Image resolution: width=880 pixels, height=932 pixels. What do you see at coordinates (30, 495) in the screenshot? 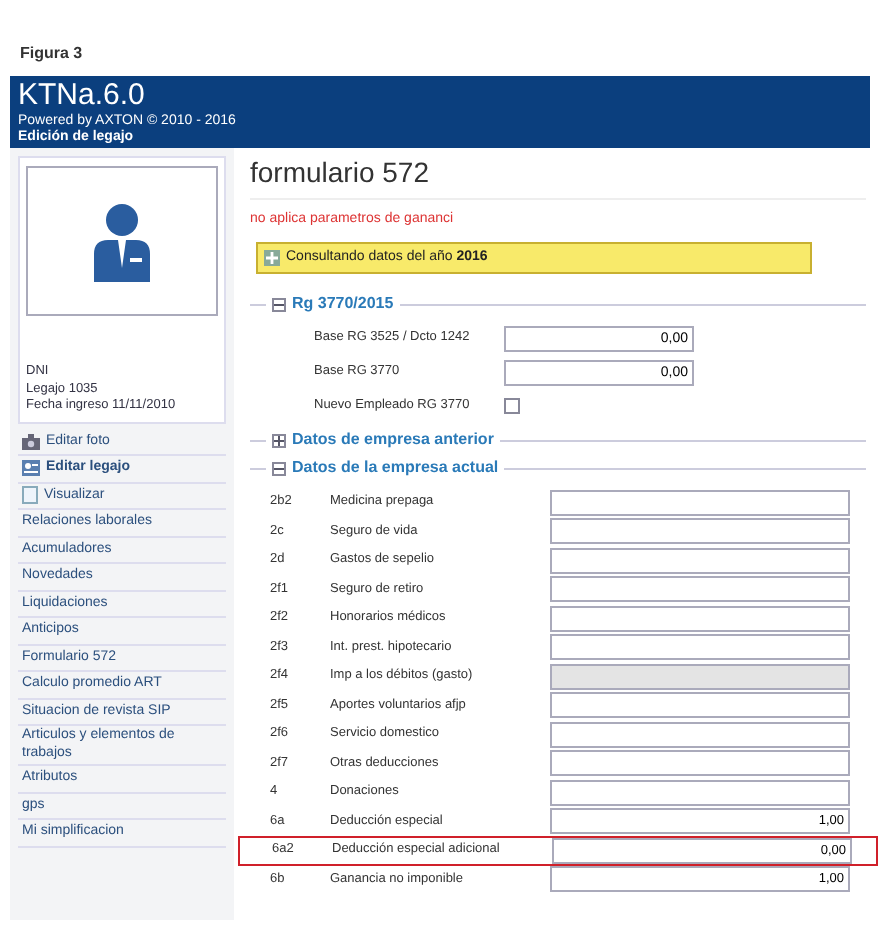
I see `document-icon` at bounding box center [30, 495].